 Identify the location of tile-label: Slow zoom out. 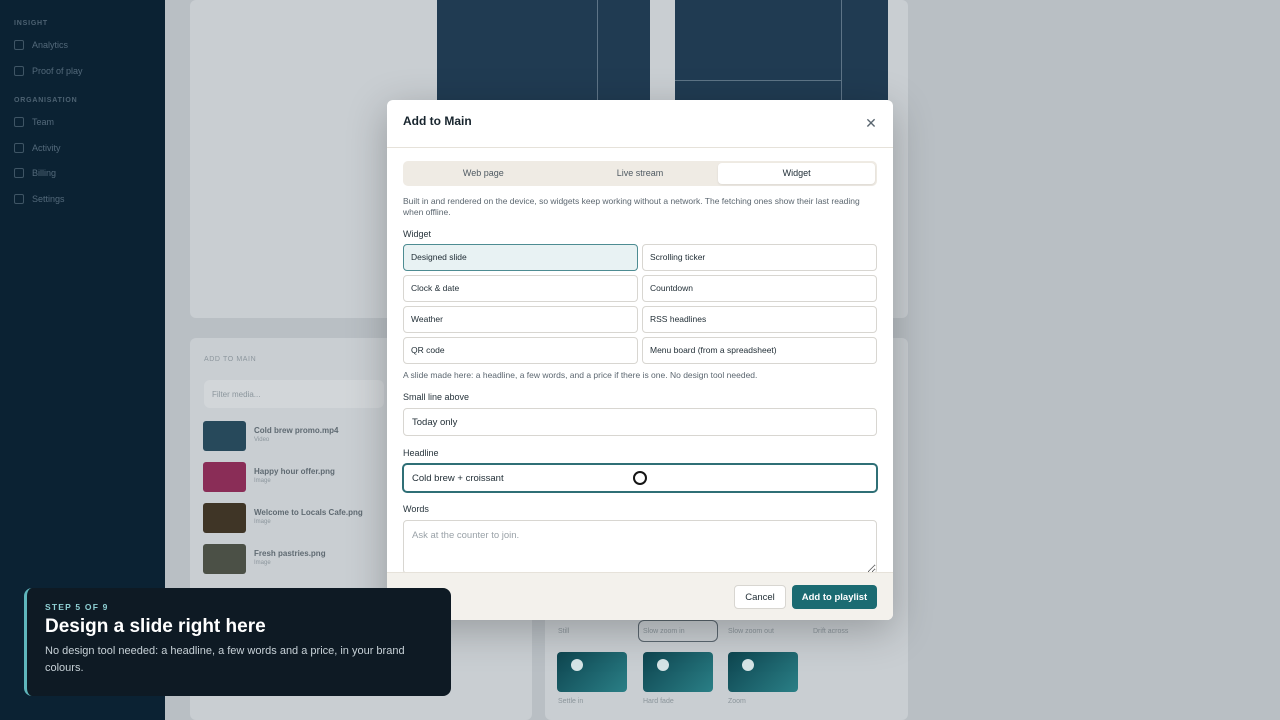
(751, 631).